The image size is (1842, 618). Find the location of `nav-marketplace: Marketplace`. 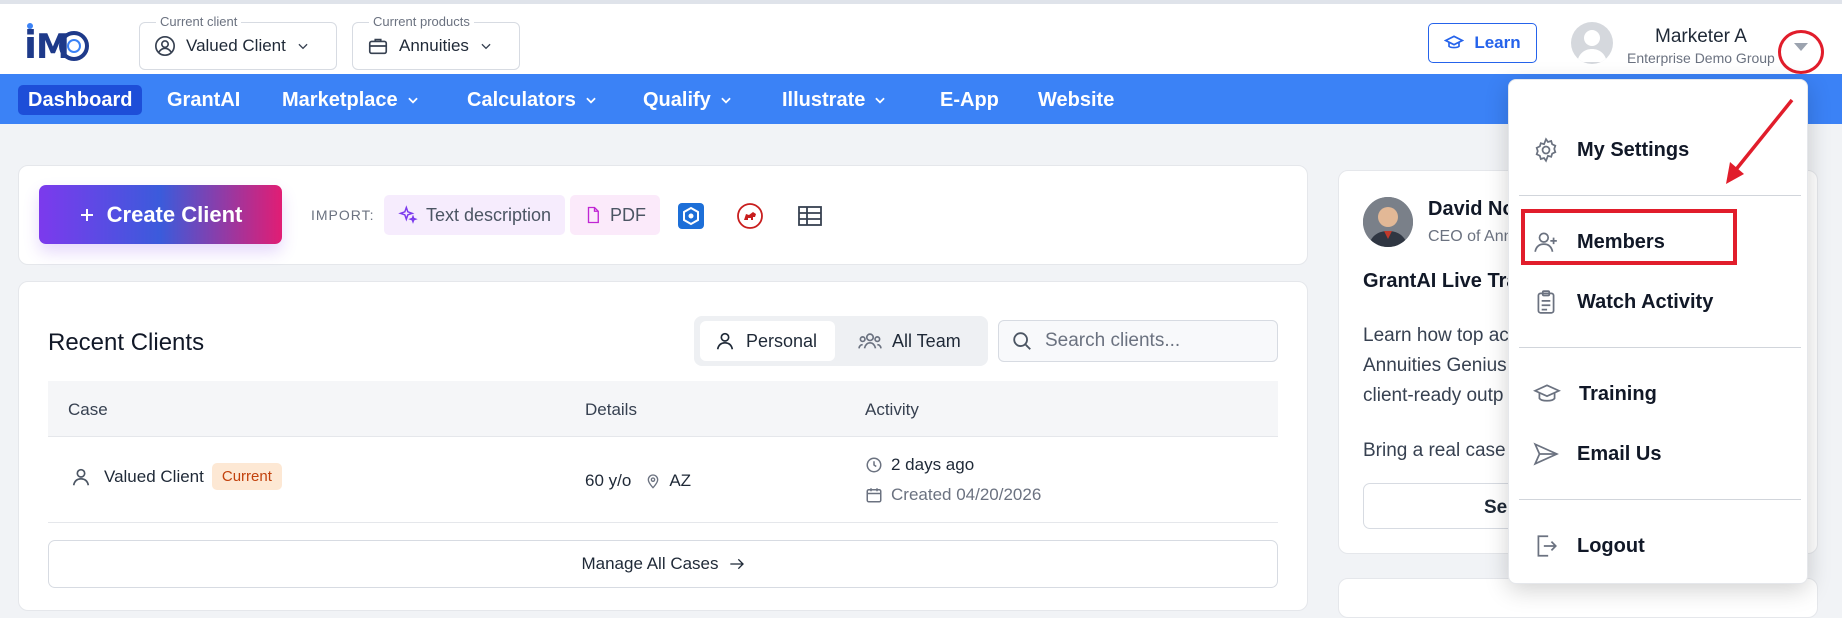

nav-marketplace: Marketplace is located at coordinates (351, 100).